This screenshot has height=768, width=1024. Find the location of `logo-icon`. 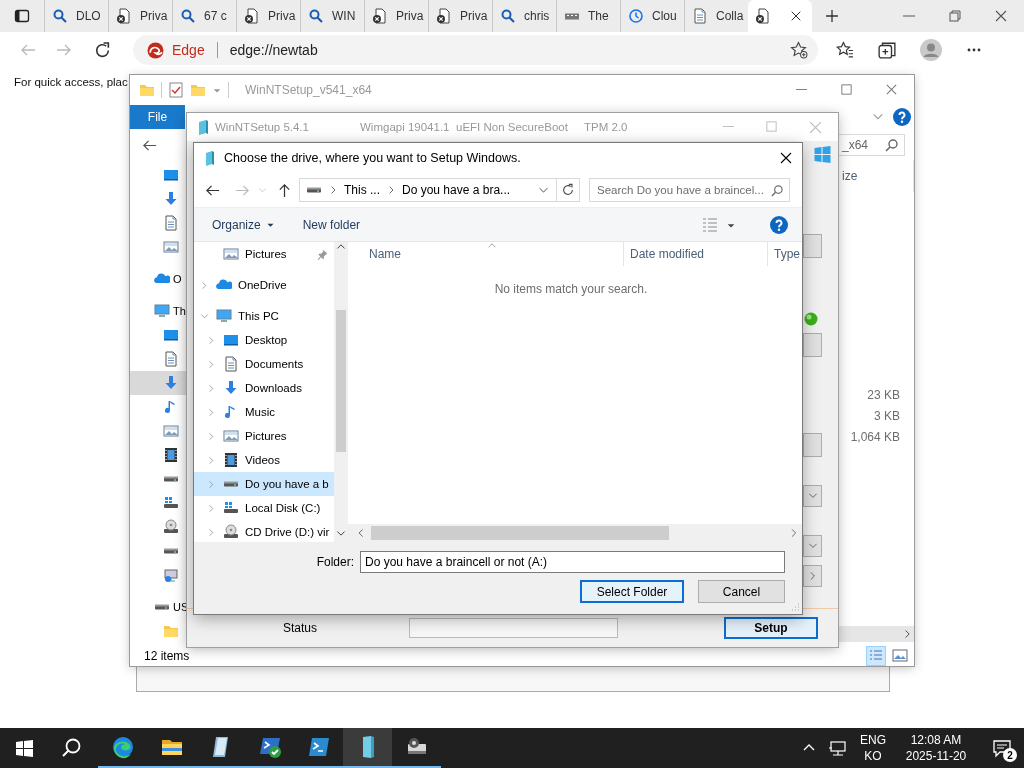

logo-icon is located at coordinates (572, 16).